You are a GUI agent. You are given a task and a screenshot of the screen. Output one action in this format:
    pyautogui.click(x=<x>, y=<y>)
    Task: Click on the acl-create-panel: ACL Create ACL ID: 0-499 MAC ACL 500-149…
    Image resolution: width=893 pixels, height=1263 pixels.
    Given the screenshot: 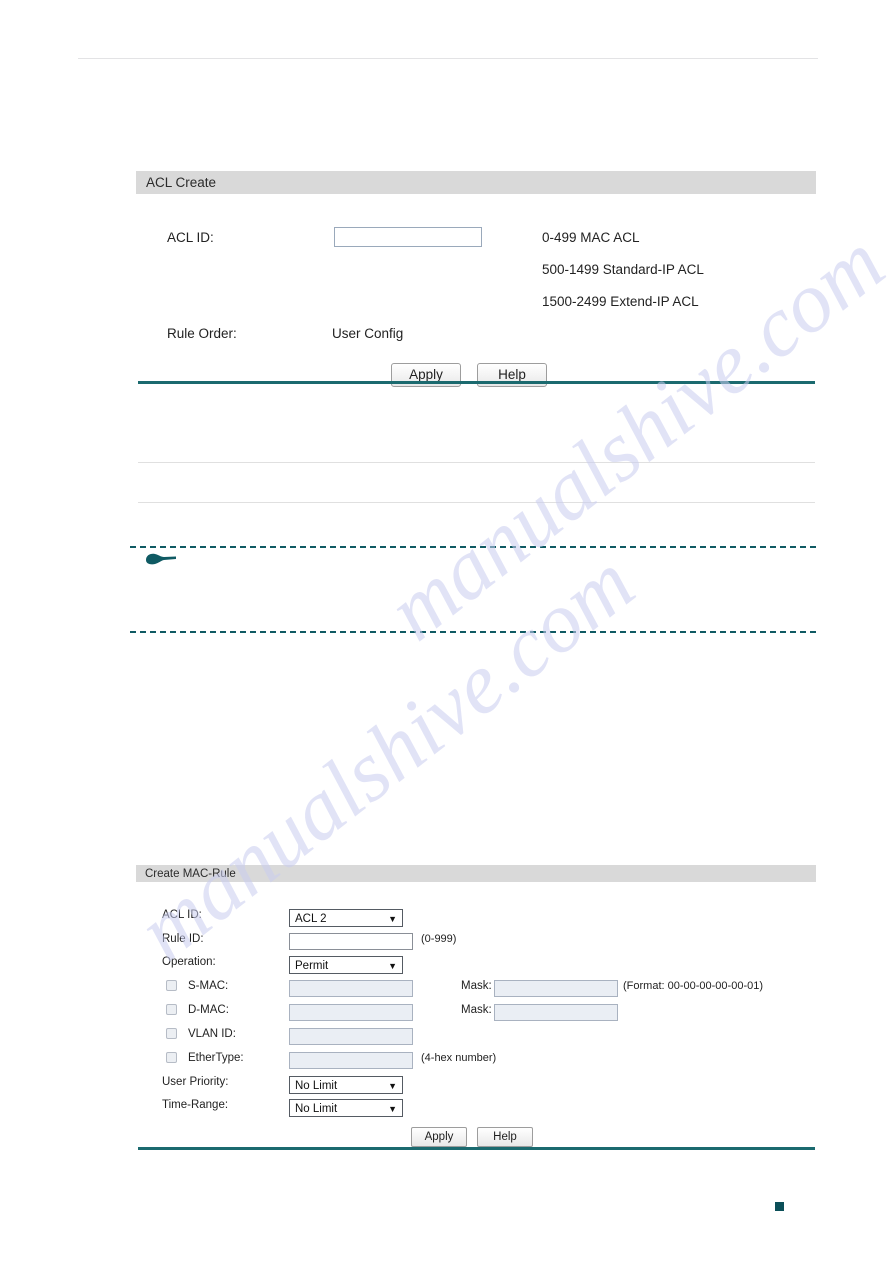 What is the action you would take?
    pyautogui.click(x=476, y=279)
    